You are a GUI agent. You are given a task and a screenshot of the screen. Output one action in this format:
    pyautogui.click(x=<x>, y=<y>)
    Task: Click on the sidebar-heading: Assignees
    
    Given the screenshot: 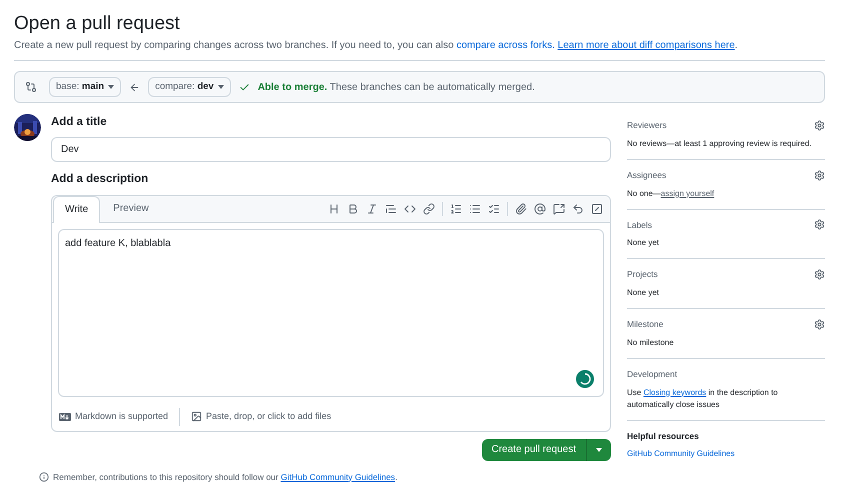 What is the action you would take?
    pyautogui.click(x=646, y=175)
    